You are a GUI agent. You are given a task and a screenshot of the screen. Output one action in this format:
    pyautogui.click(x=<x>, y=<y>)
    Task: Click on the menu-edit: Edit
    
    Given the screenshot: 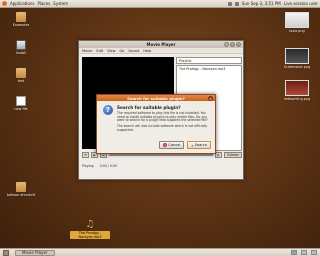 What is the action you would take?
    pyautogui.click(x=99, y=51)
    